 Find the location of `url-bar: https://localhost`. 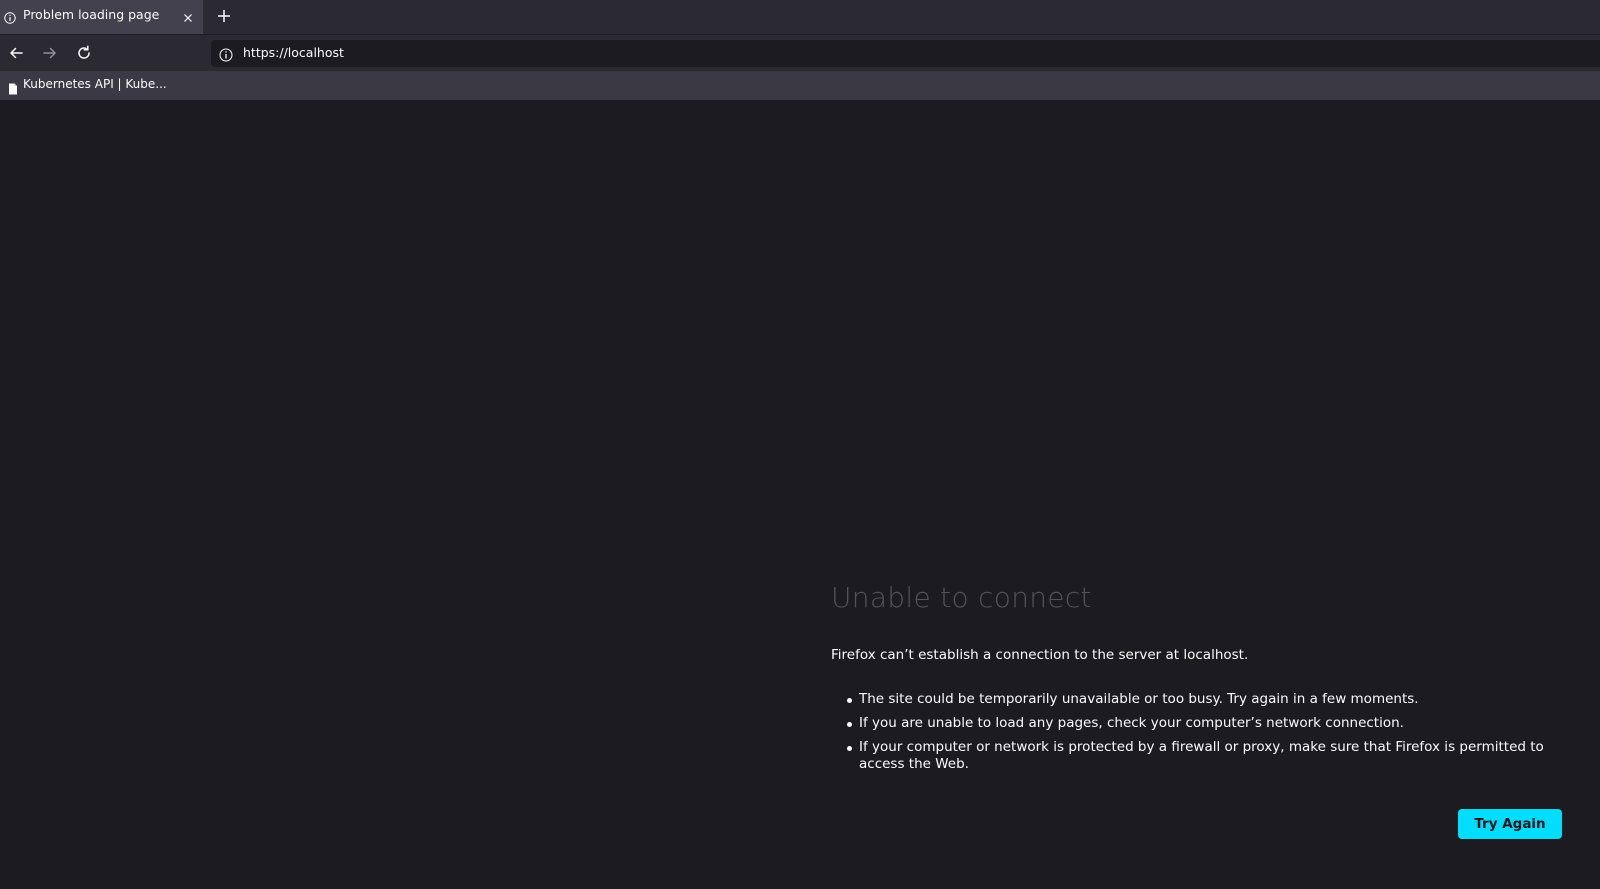

url-bar: https://localhost is located at coordinates (905, 53).